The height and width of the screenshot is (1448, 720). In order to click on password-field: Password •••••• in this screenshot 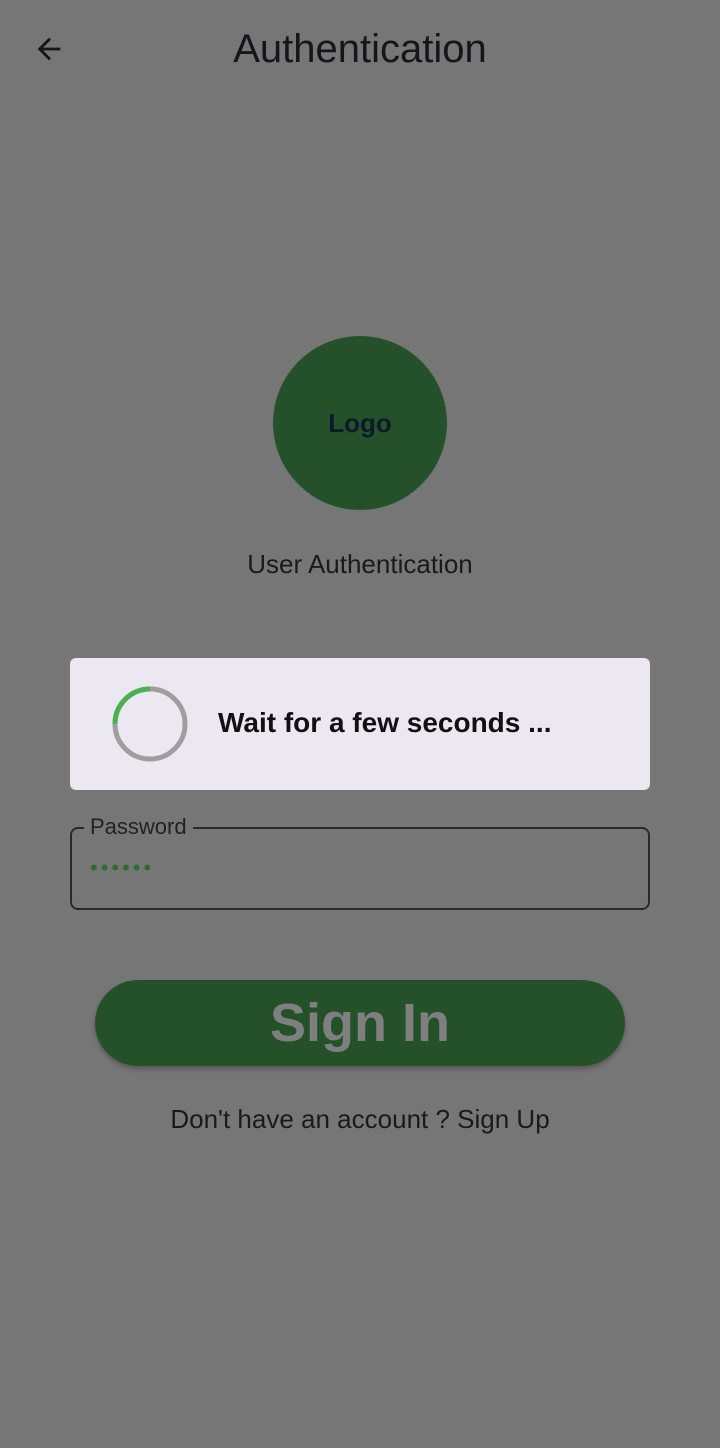, I will do `click(360, 861)`.